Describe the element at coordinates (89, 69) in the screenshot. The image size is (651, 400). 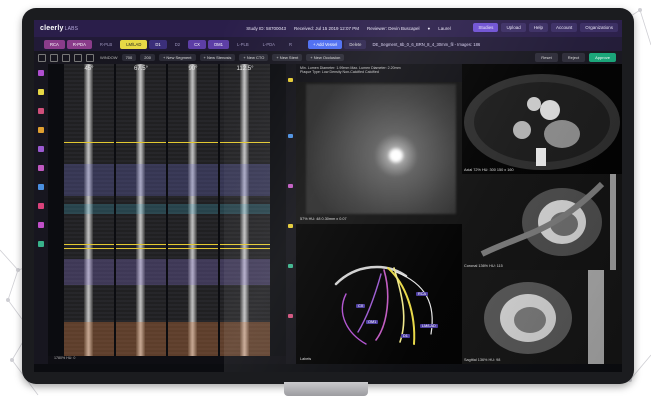
I see `cpr-angle-label: 45°` at that location.